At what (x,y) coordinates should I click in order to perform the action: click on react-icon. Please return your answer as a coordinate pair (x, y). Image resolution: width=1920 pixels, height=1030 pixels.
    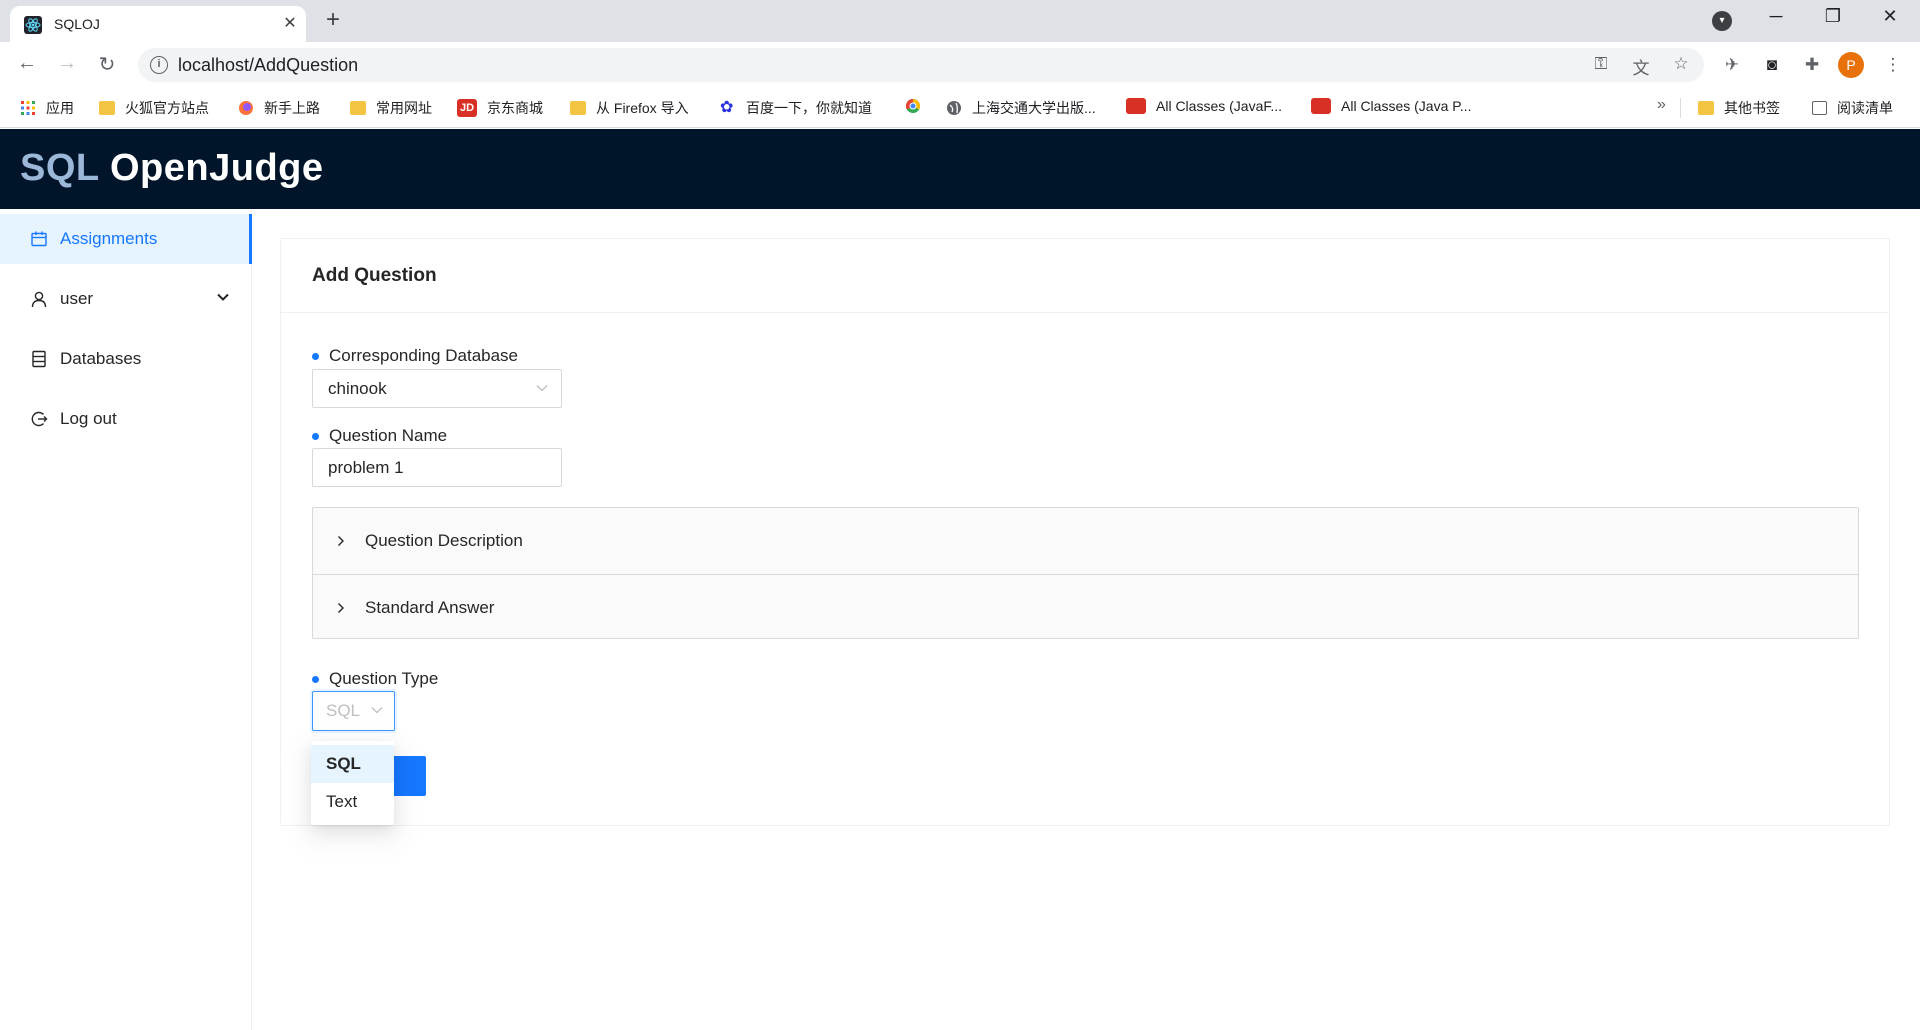
    Looking at the image, I should click on (33, 25).